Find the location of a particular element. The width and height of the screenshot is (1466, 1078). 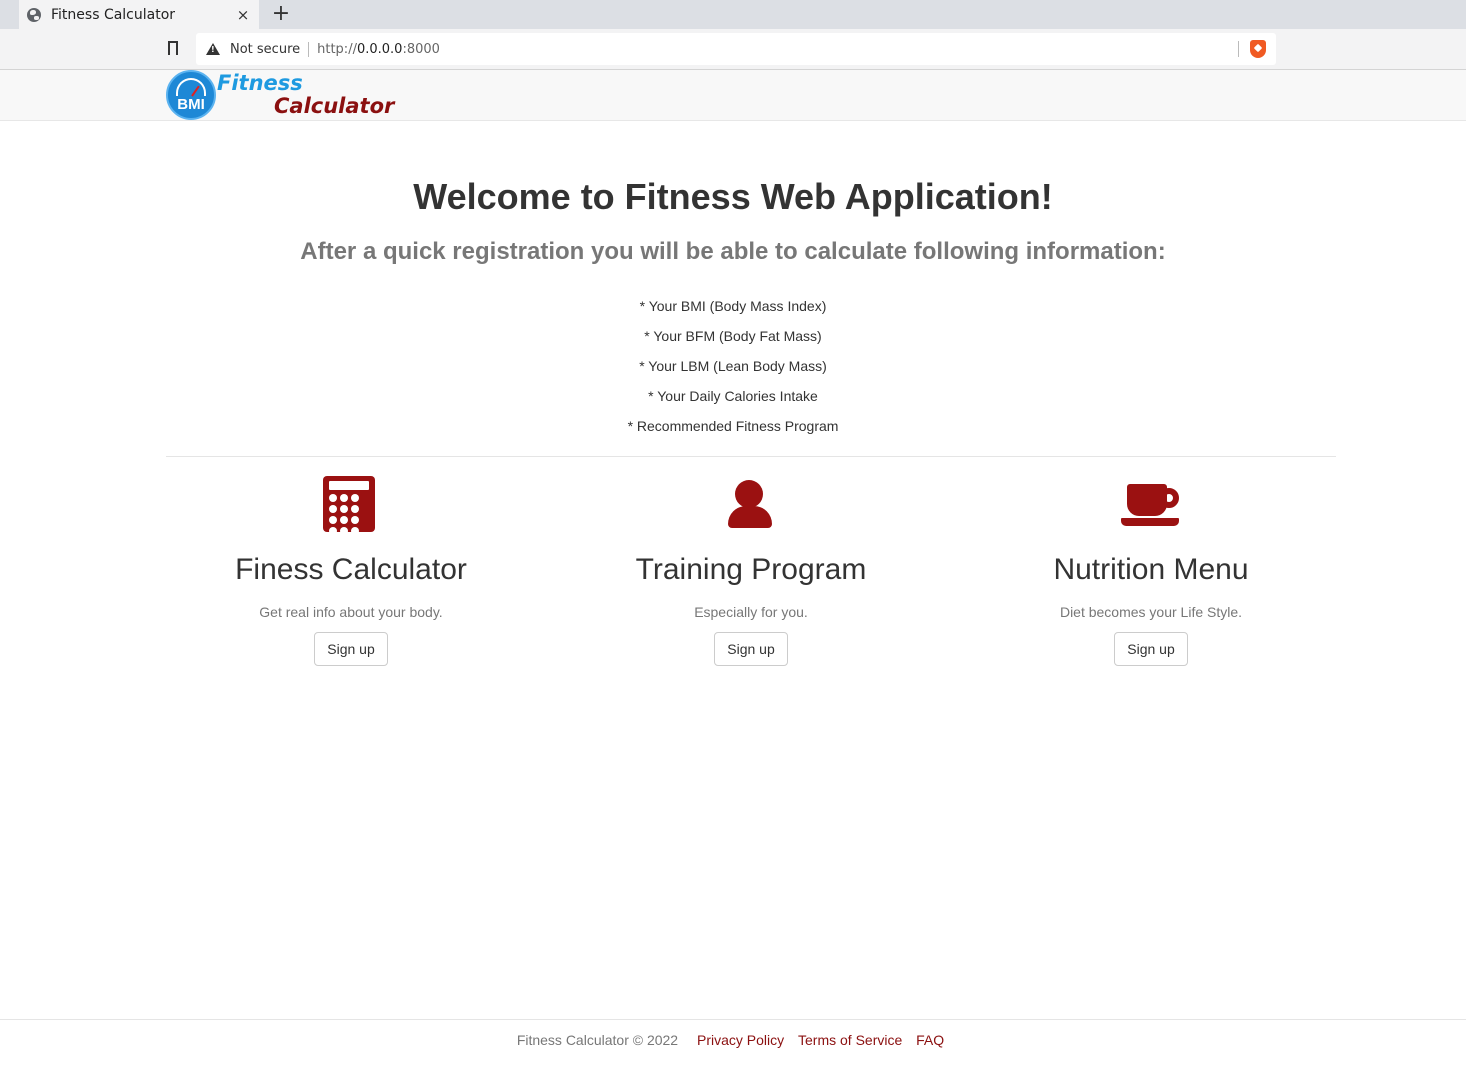

site-logo: BMI Fitness Calculator is located at coordinates (286, 95).